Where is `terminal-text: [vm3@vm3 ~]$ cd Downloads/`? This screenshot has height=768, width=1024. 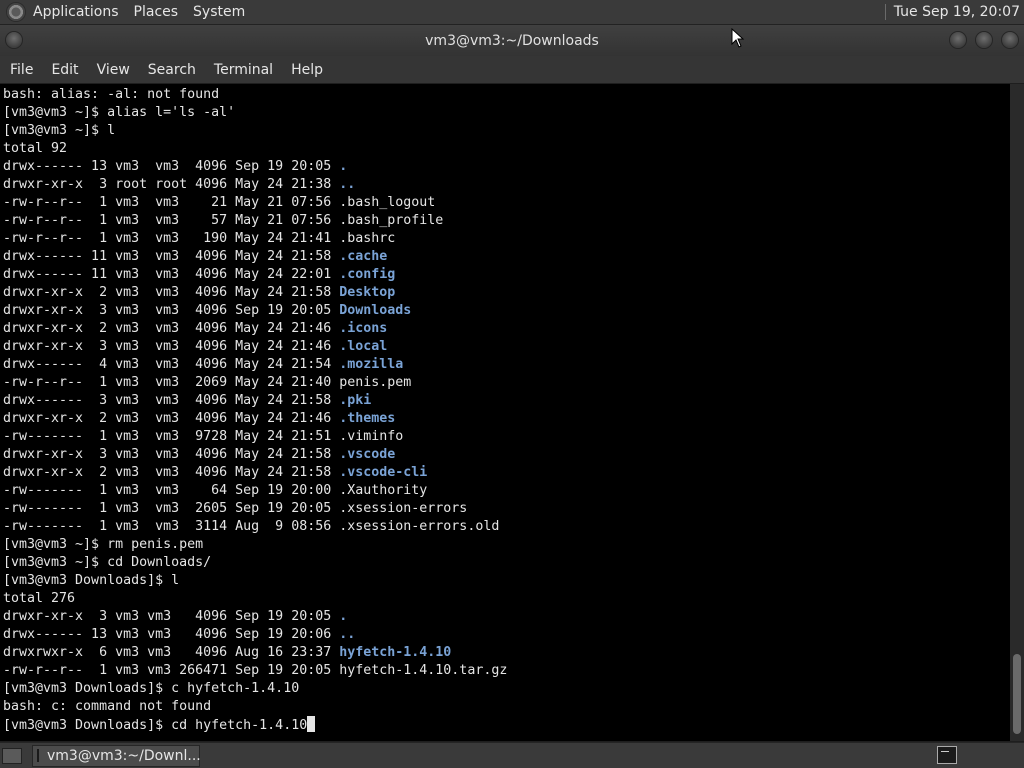 terminal-text: [vm3@vm3 ~]$ cd Downloads/ is located at coordinates (107, 562).